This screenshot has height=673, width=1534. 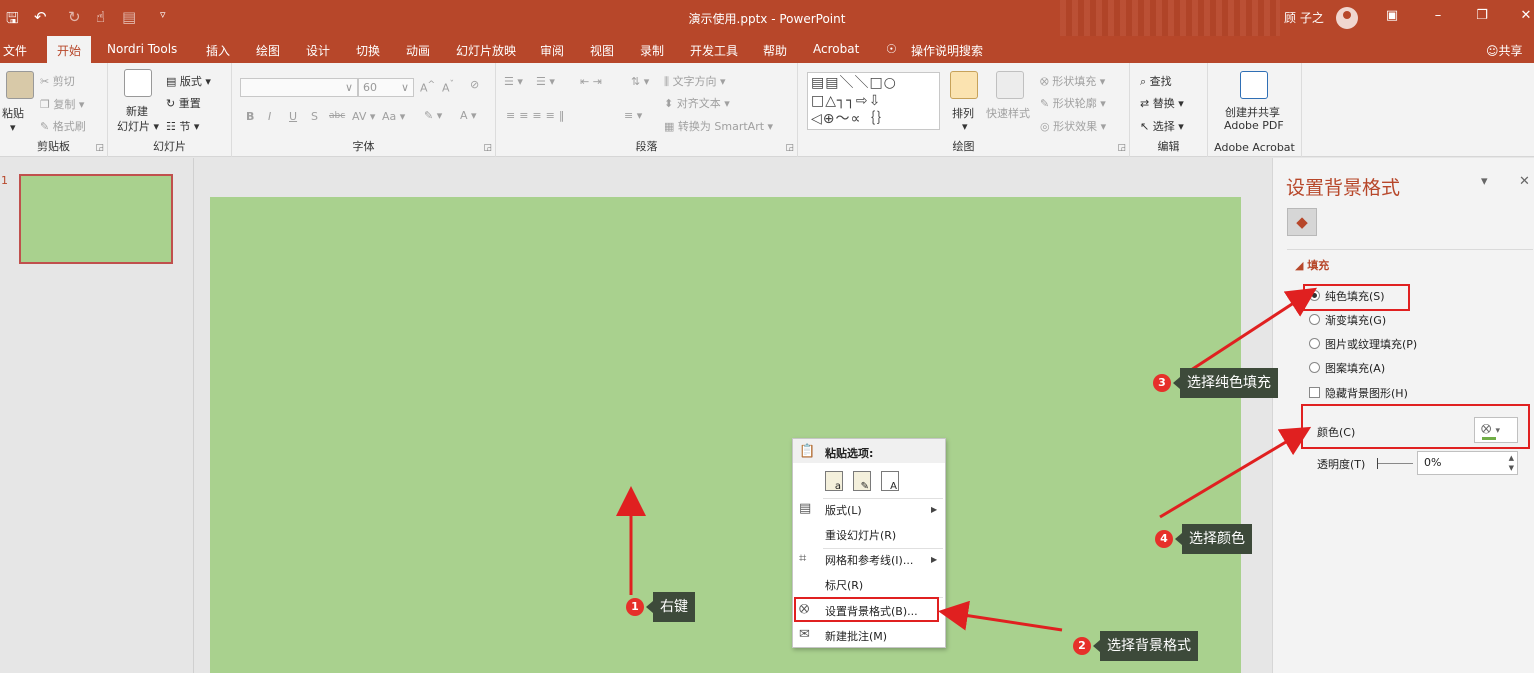 What do you see at coordinates (20, 85) in the screenshot?
I see `paste-icon` at bounding box center [20, 85].